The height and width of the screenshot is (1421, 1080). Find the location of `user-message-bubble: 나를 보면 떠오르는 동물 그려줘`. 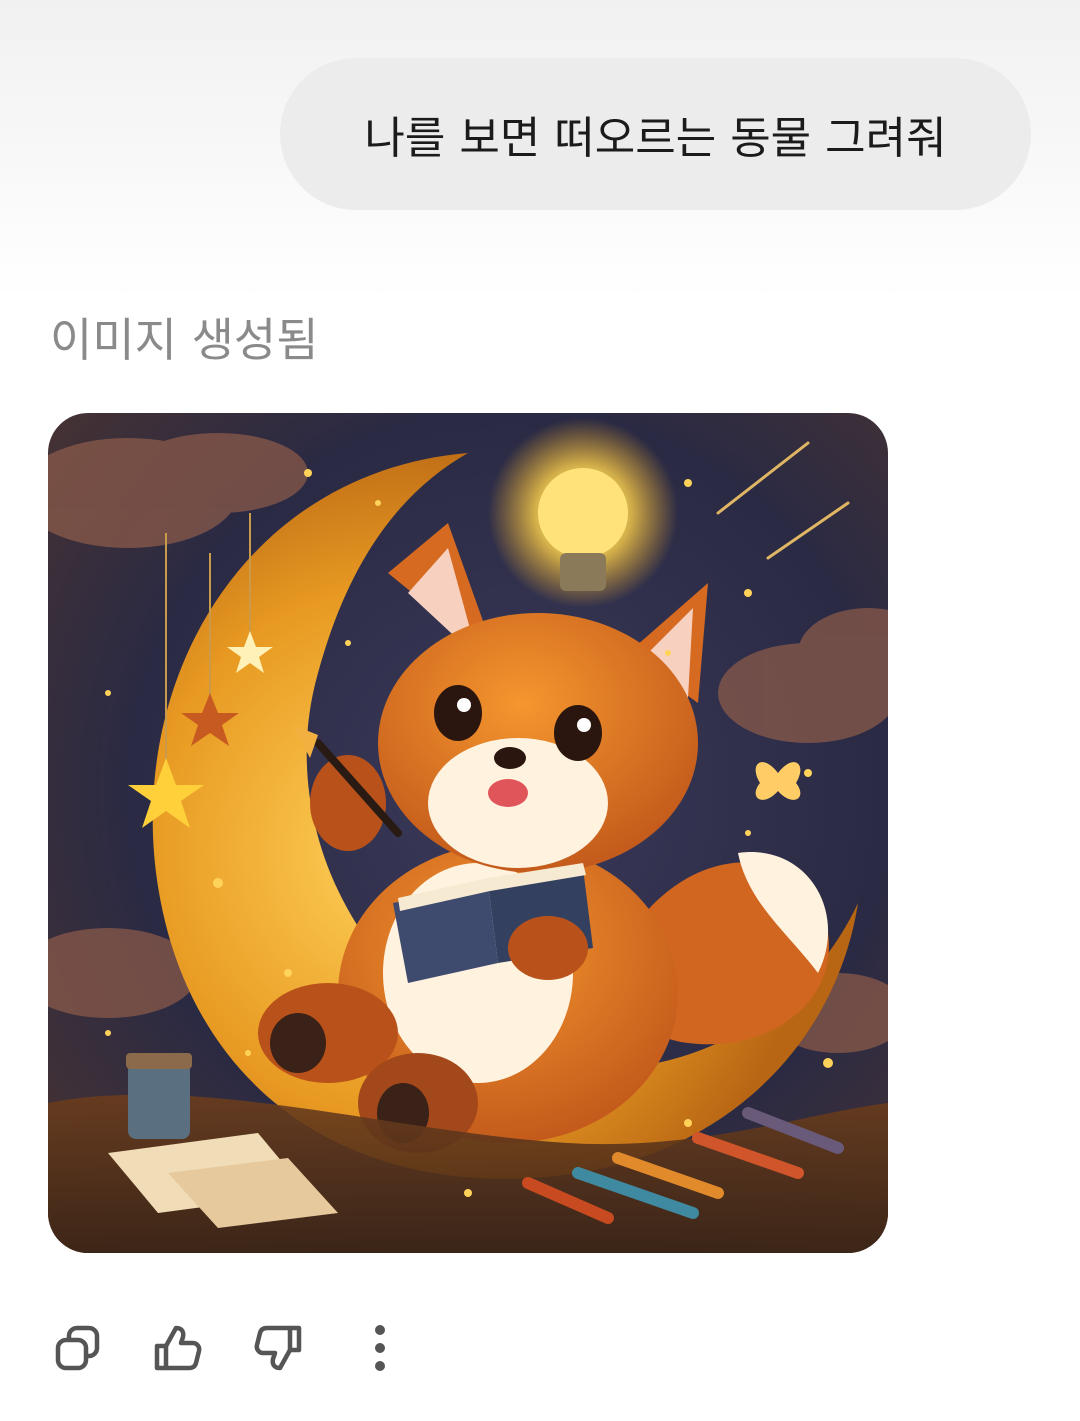

user-message-bubble: 나를 보면 떠오르는 동물 그려줘 is located at coordinates (655, 134).